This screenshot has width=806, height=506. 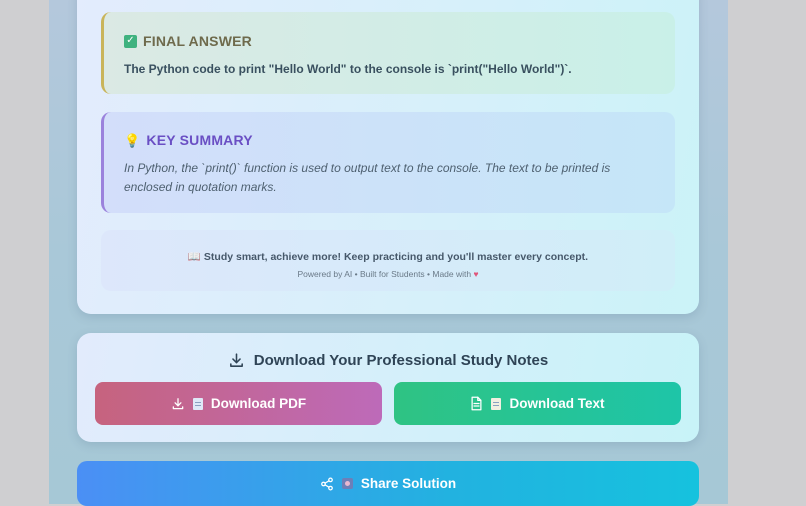 I want to click on share-solution-button: Share Solution, so click(x=388, y=483).